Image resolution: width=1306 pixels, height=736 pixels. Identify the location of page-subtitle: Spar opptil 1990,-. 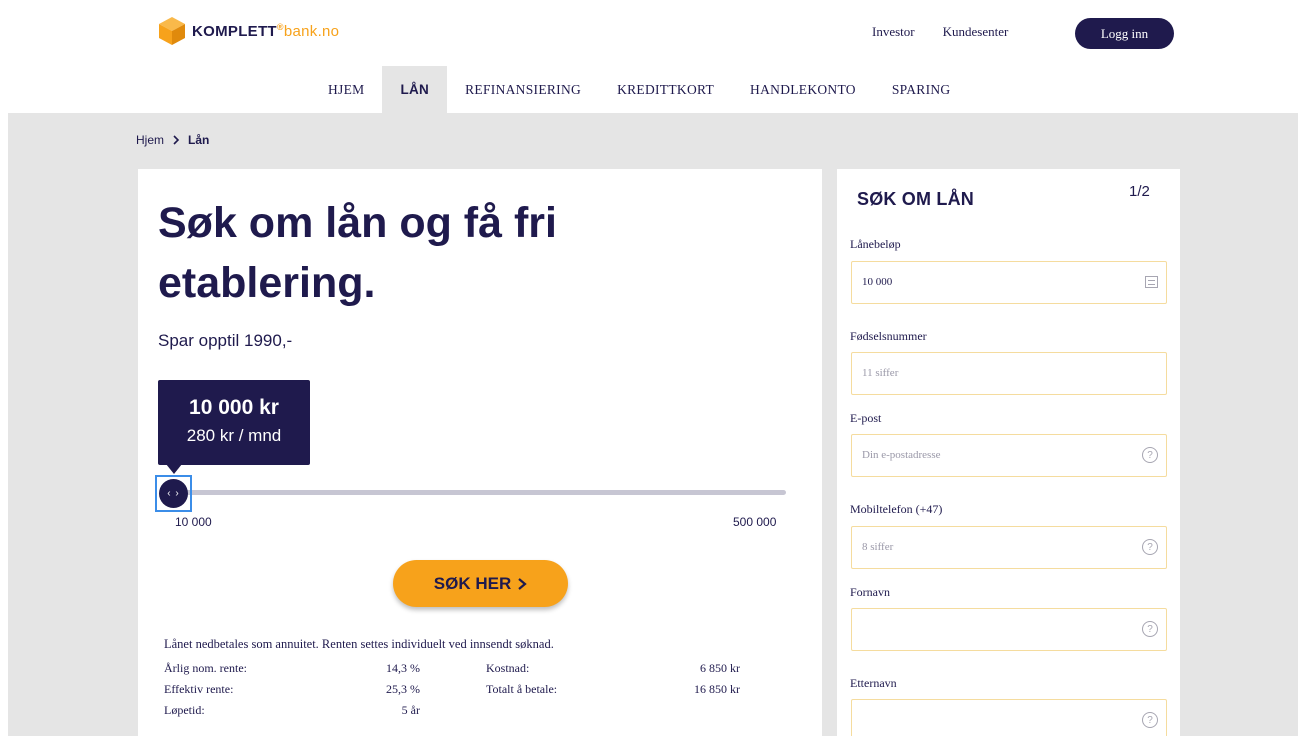
(225, 340).